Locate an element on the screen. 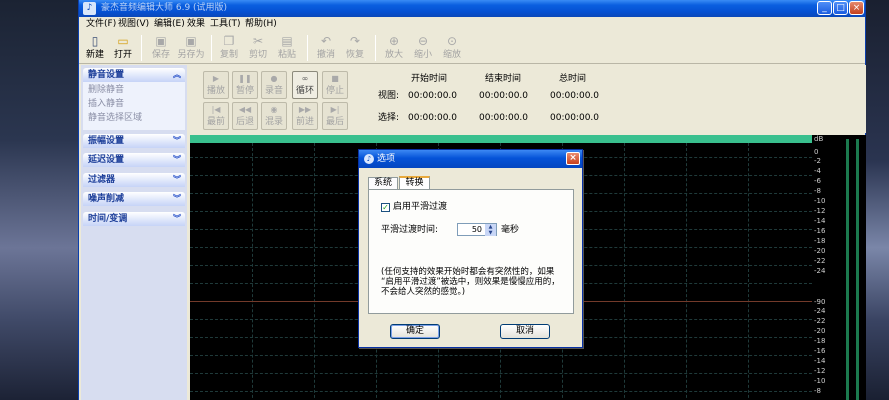 This screenshot has height=400, width=889. db-tick: -14 is located at coordinates (820, 221).